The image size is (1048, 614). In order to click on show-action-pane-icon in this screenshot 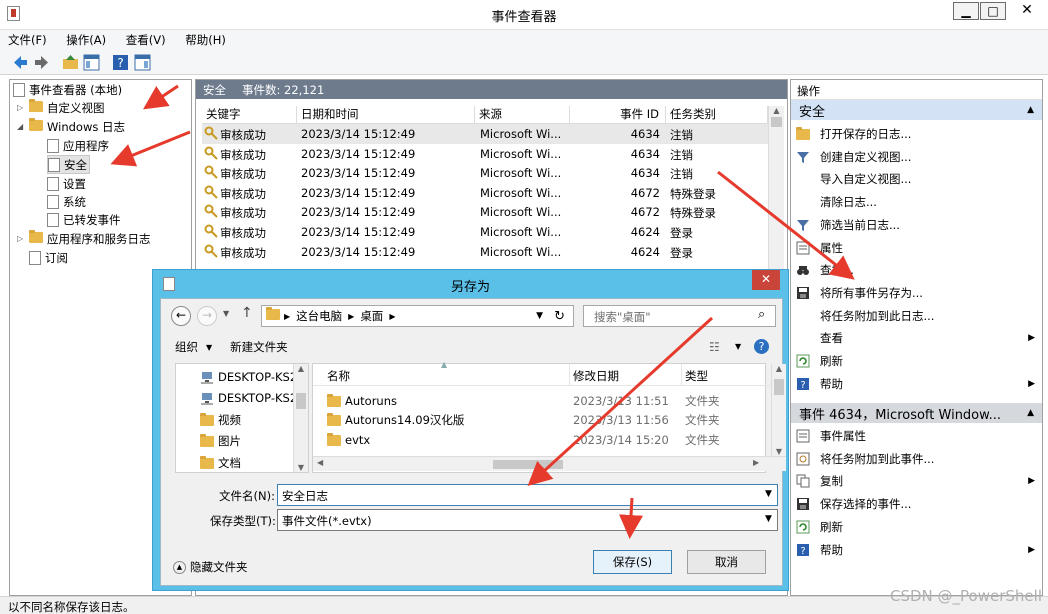, I will do `click(142, 62)`.